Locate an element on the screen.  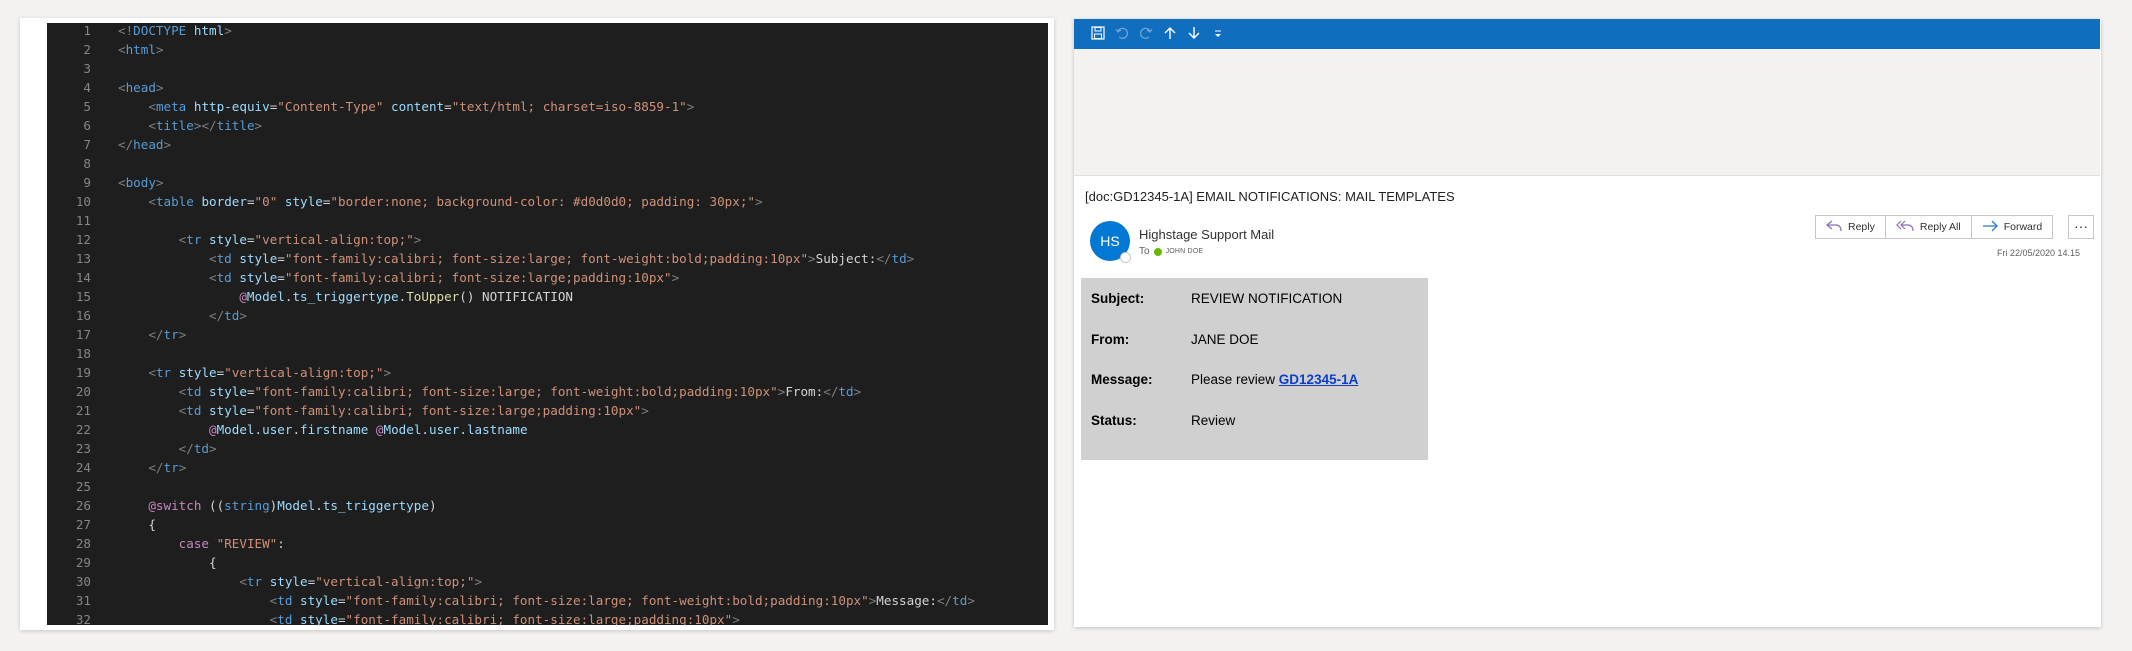
message-value: Please review GD12345-1A is located at coordinates (1274, 379).